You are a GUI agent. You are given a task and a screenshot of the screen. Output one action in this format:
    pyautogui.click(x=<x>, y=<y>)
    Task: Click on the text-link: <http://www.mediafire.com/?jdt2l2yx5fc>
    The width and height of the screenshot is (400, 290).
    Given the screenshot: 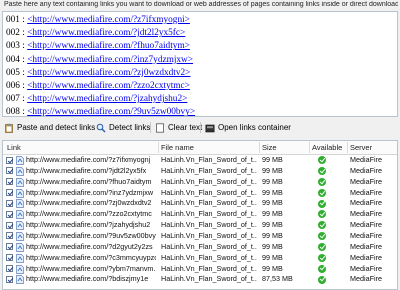 What is the action you would take?
    pyautogui.click(x=106, y=33)
    